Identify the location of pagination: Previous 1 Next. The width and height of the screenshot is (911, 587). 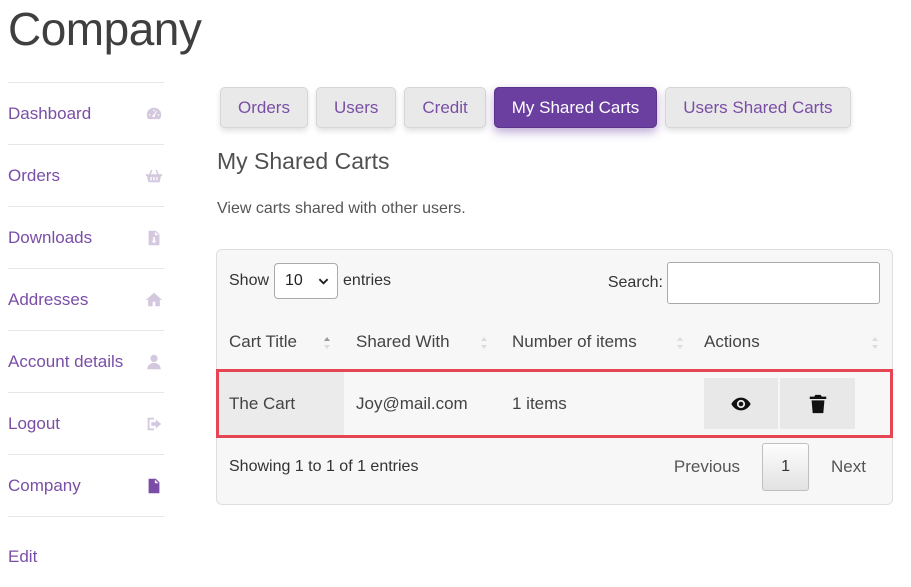
(770, 467).